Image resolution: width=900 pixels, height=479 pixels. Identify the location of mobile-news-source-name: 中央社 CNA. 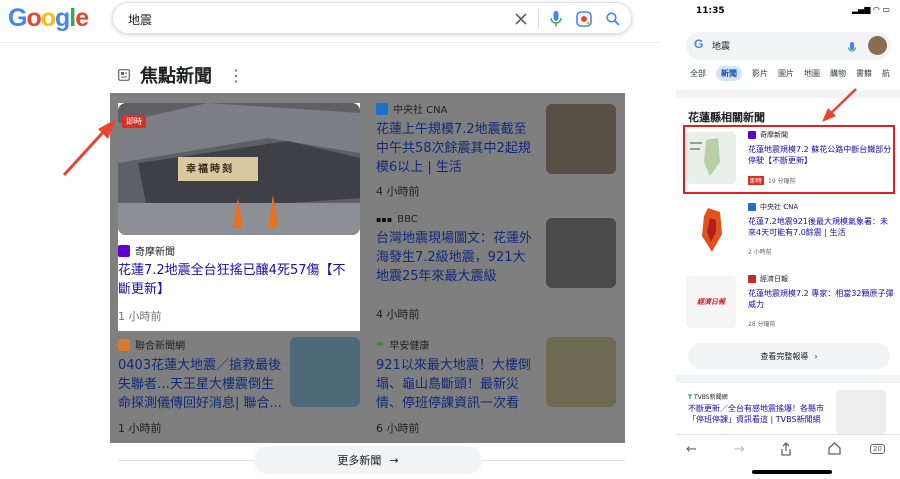
(779, 207).